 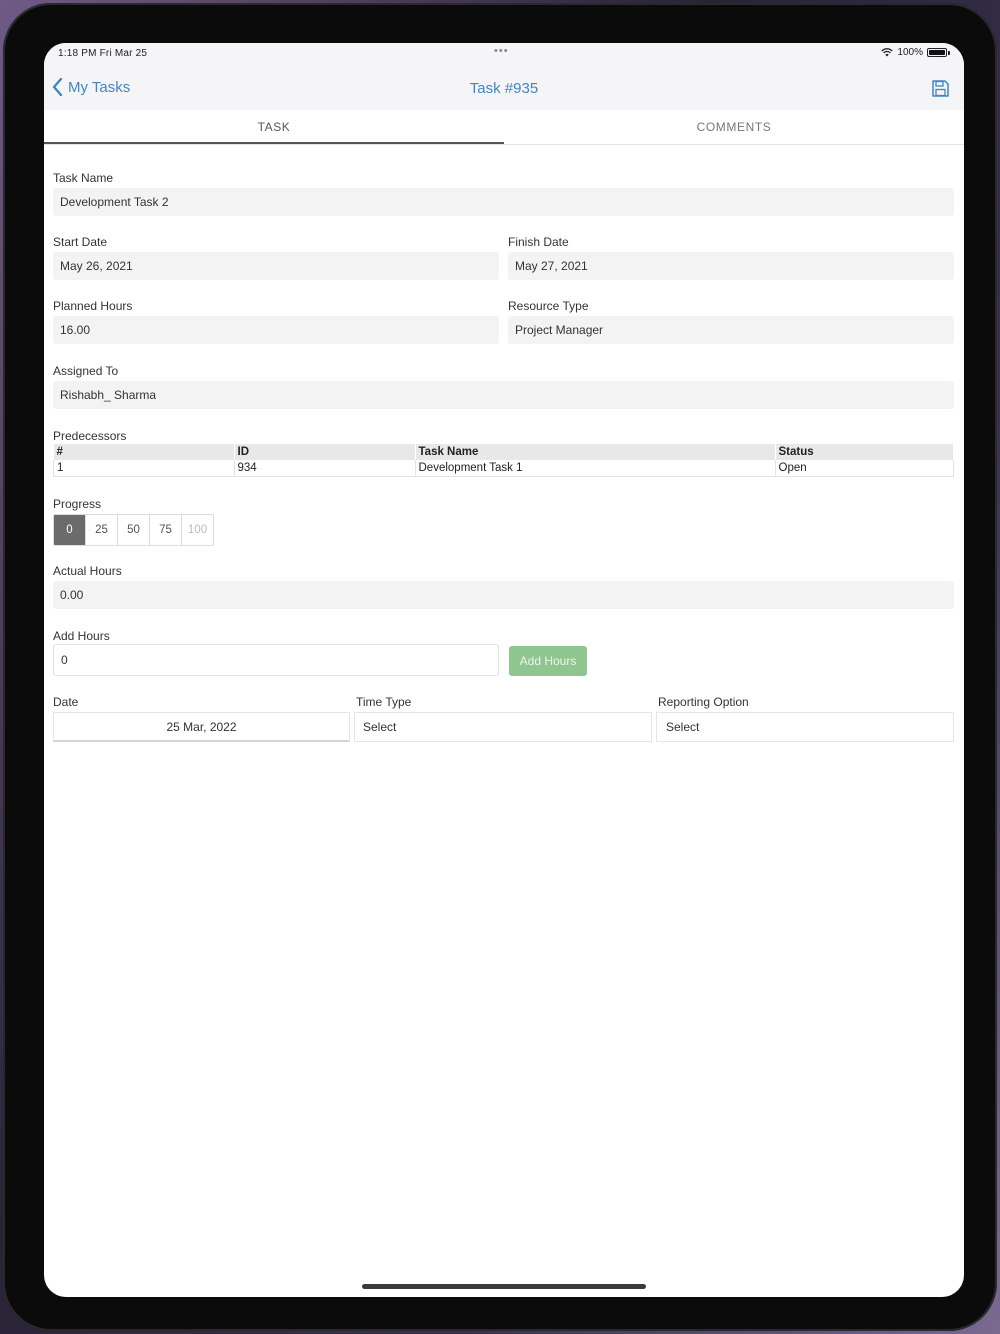 I want to click on progress-option-100: 100, so click(x=197, y=530).